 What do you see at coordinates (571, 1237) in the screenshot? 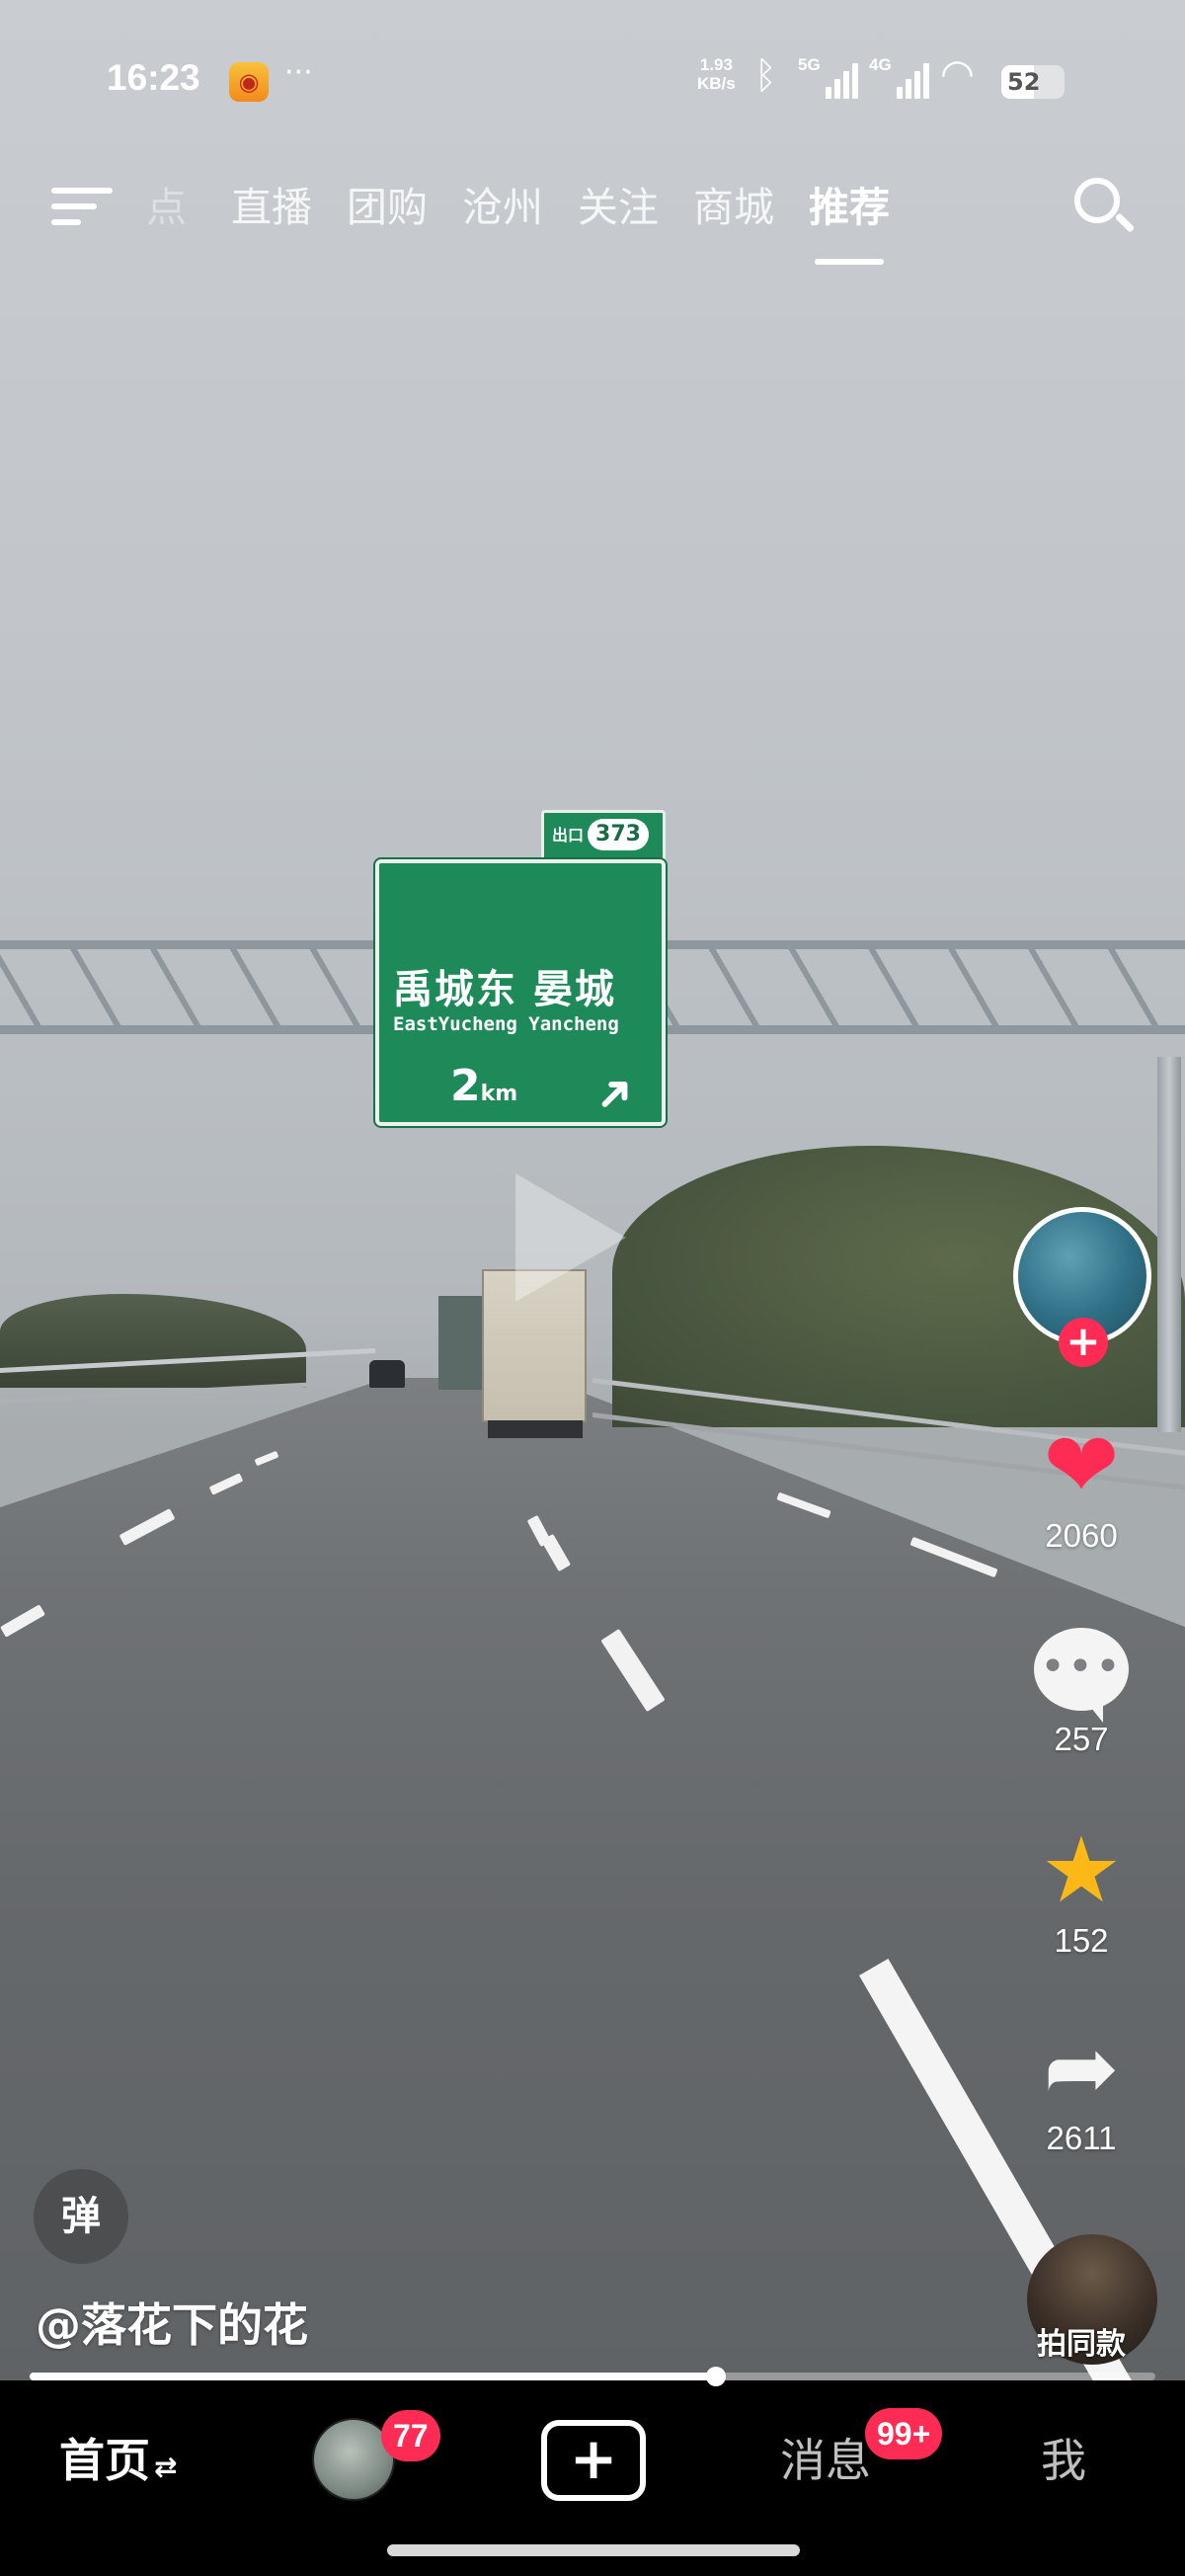
I see `play-icon` at bounding box center [571, 1237].